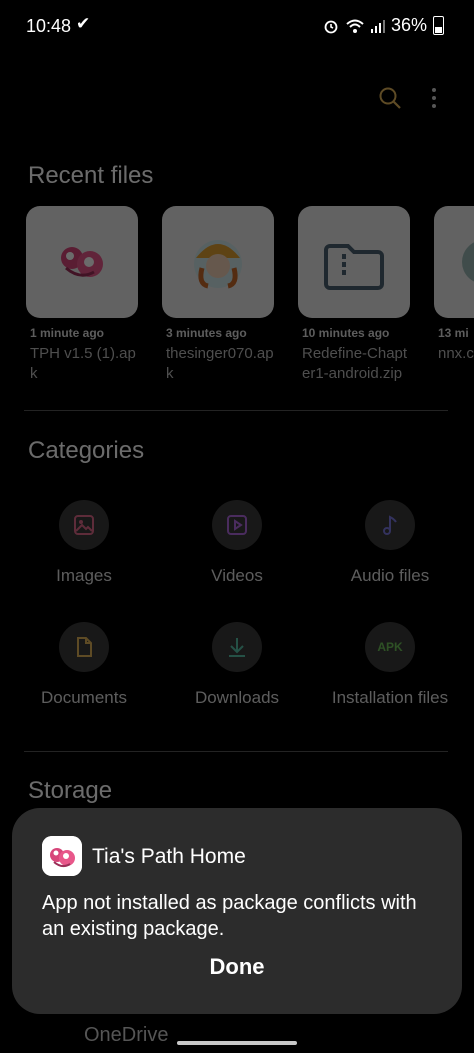  Describe the element at coordinates (206, 333) in the screenshot. I see `file-time-ago: 3 minutes ago` at that location.